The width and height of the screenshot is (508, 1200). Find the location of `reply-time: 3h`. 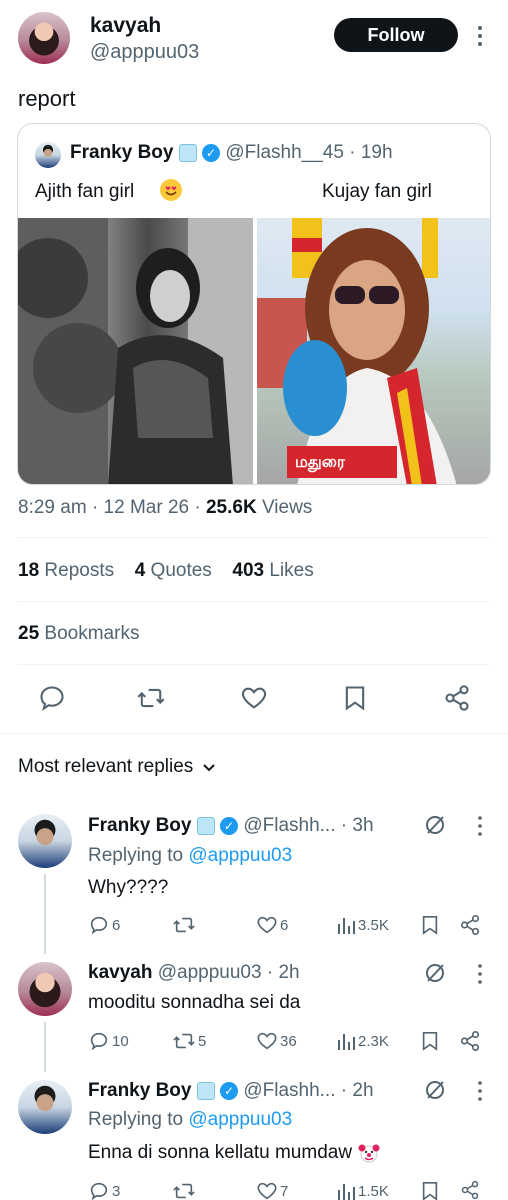

reply-time: 3h is located at coordinates (362, 825).